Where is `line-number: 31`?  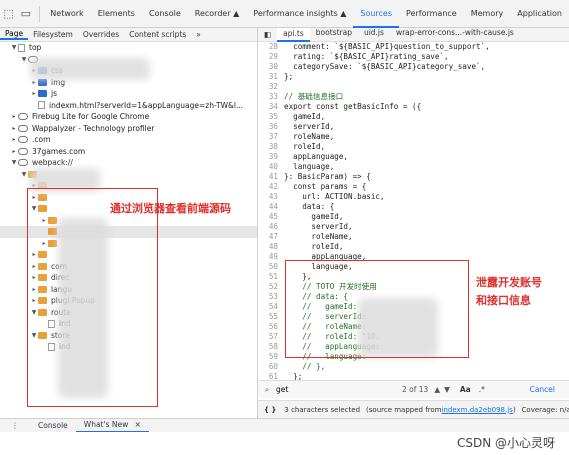
line-number: 31 is located at coordinates (271, 77).